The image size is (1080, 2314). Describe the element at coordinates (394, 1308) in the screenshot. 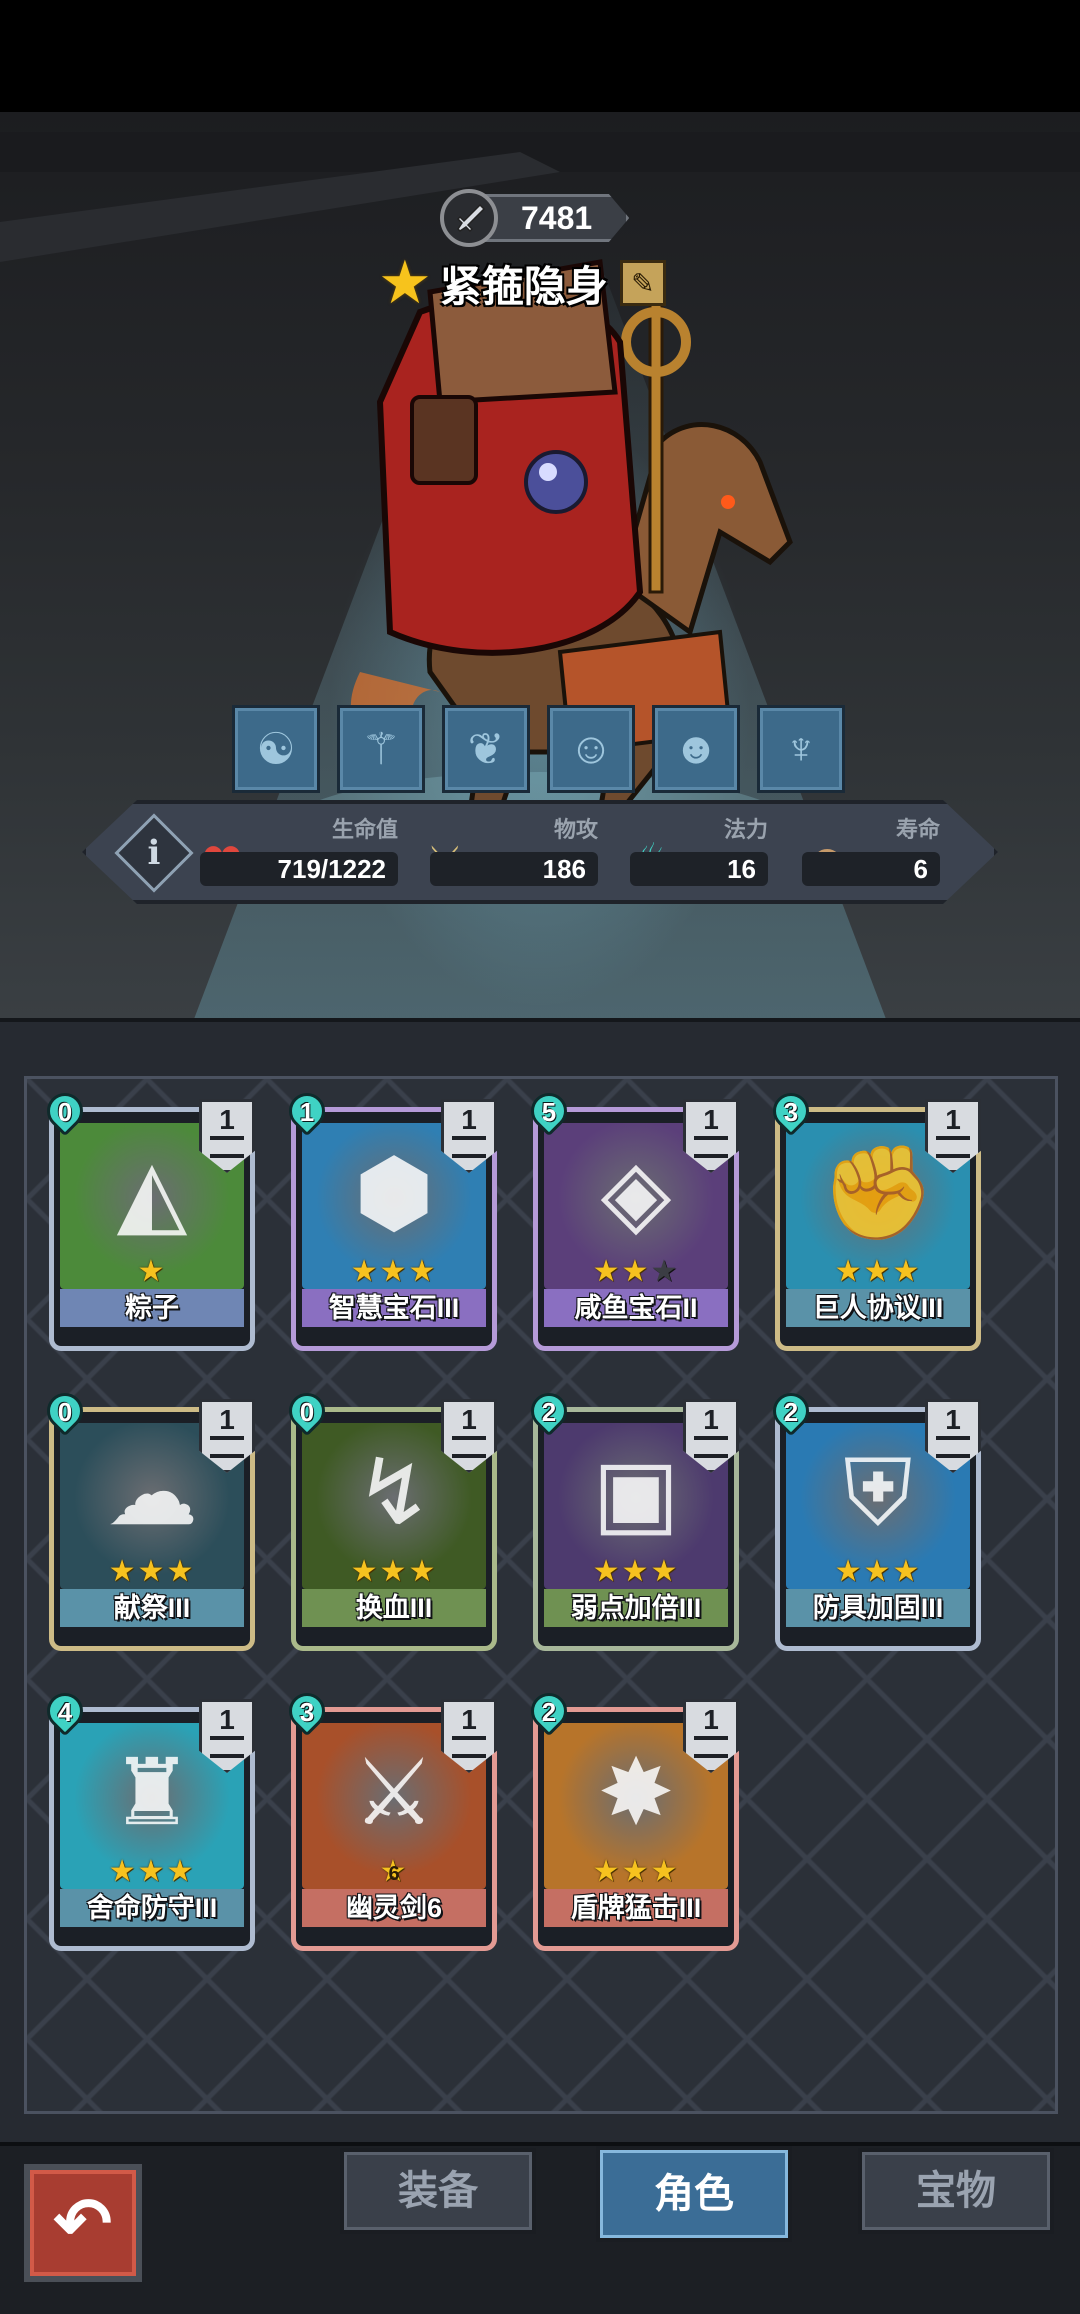

I see `card-name: 智慧宝石III` at that location.